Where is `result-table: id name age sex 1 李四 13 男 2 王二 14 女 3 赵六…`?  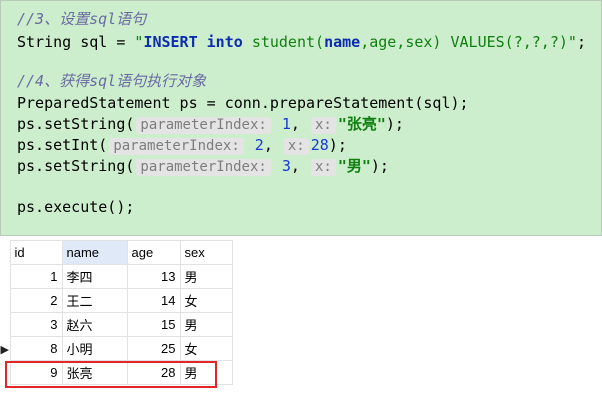 result-table: id name age sex 1 李四 13 男 2 王二 14 女 3 赵六… is located at coordinates (116, 312).